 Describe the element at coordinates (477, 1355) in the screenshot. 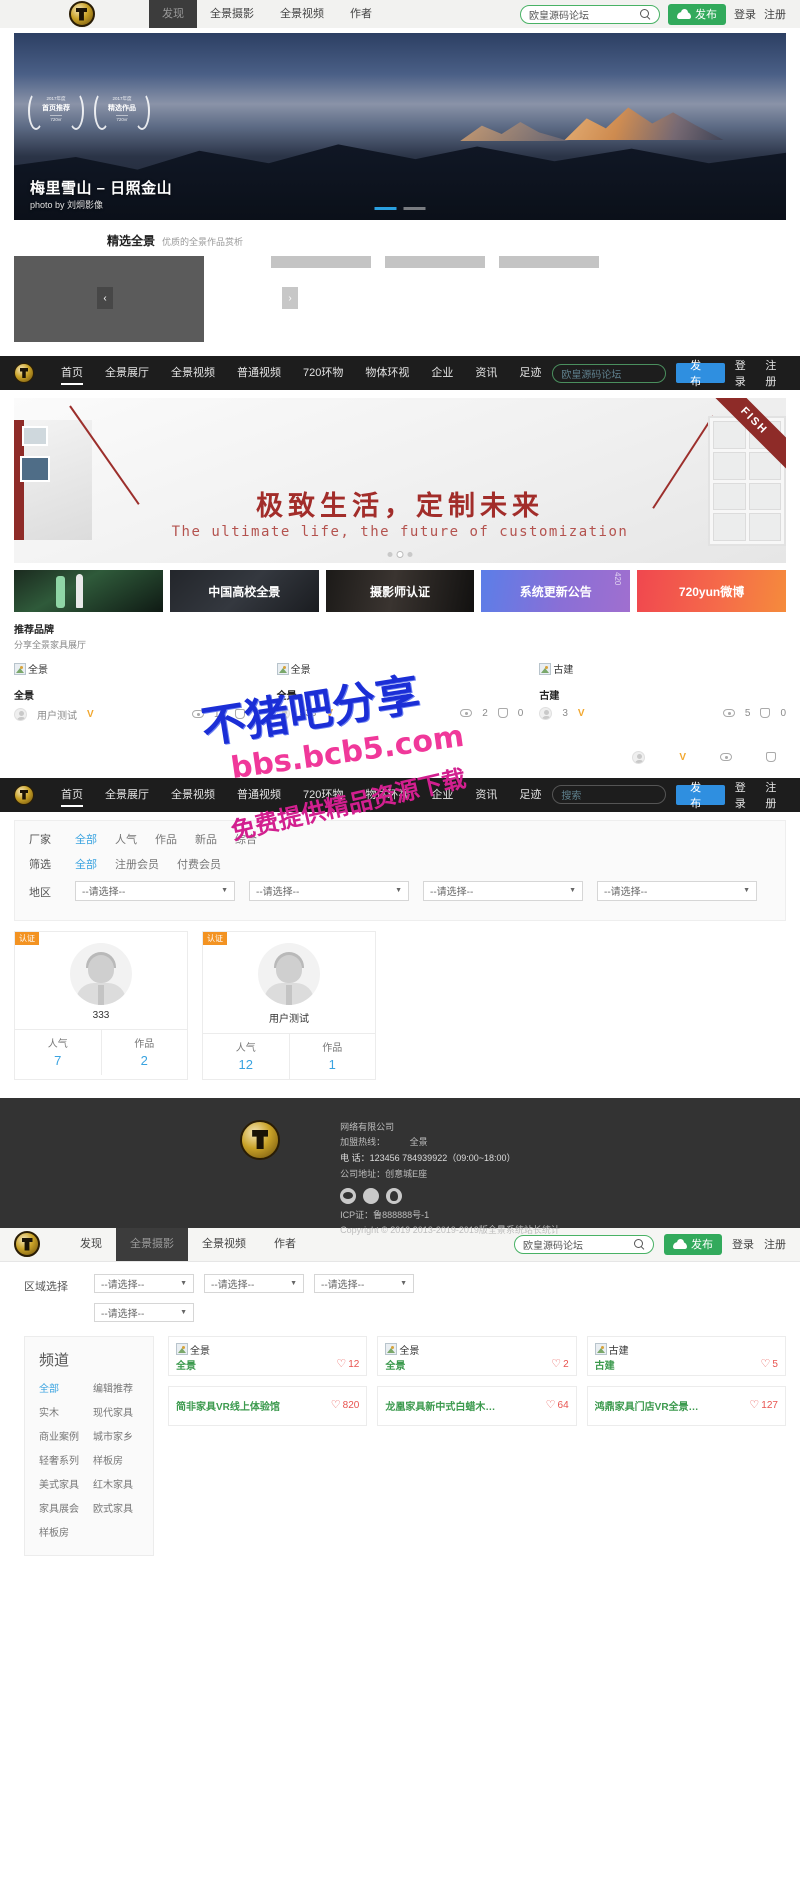

I see `gallery-card: 全景 全景 ♡ 2` at that location.